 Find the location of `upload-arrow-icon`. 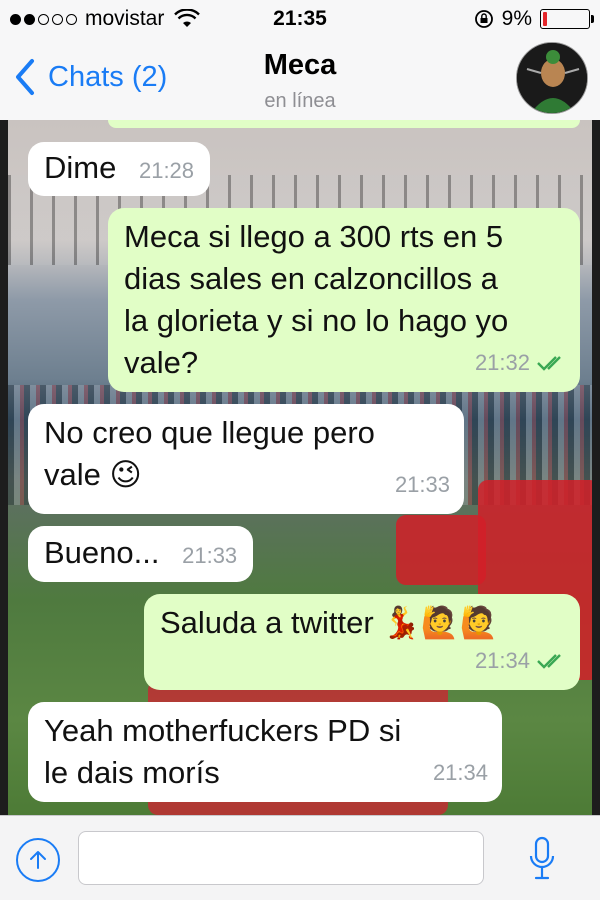

upload-arrow-icon is located at coordinates (38, 860).